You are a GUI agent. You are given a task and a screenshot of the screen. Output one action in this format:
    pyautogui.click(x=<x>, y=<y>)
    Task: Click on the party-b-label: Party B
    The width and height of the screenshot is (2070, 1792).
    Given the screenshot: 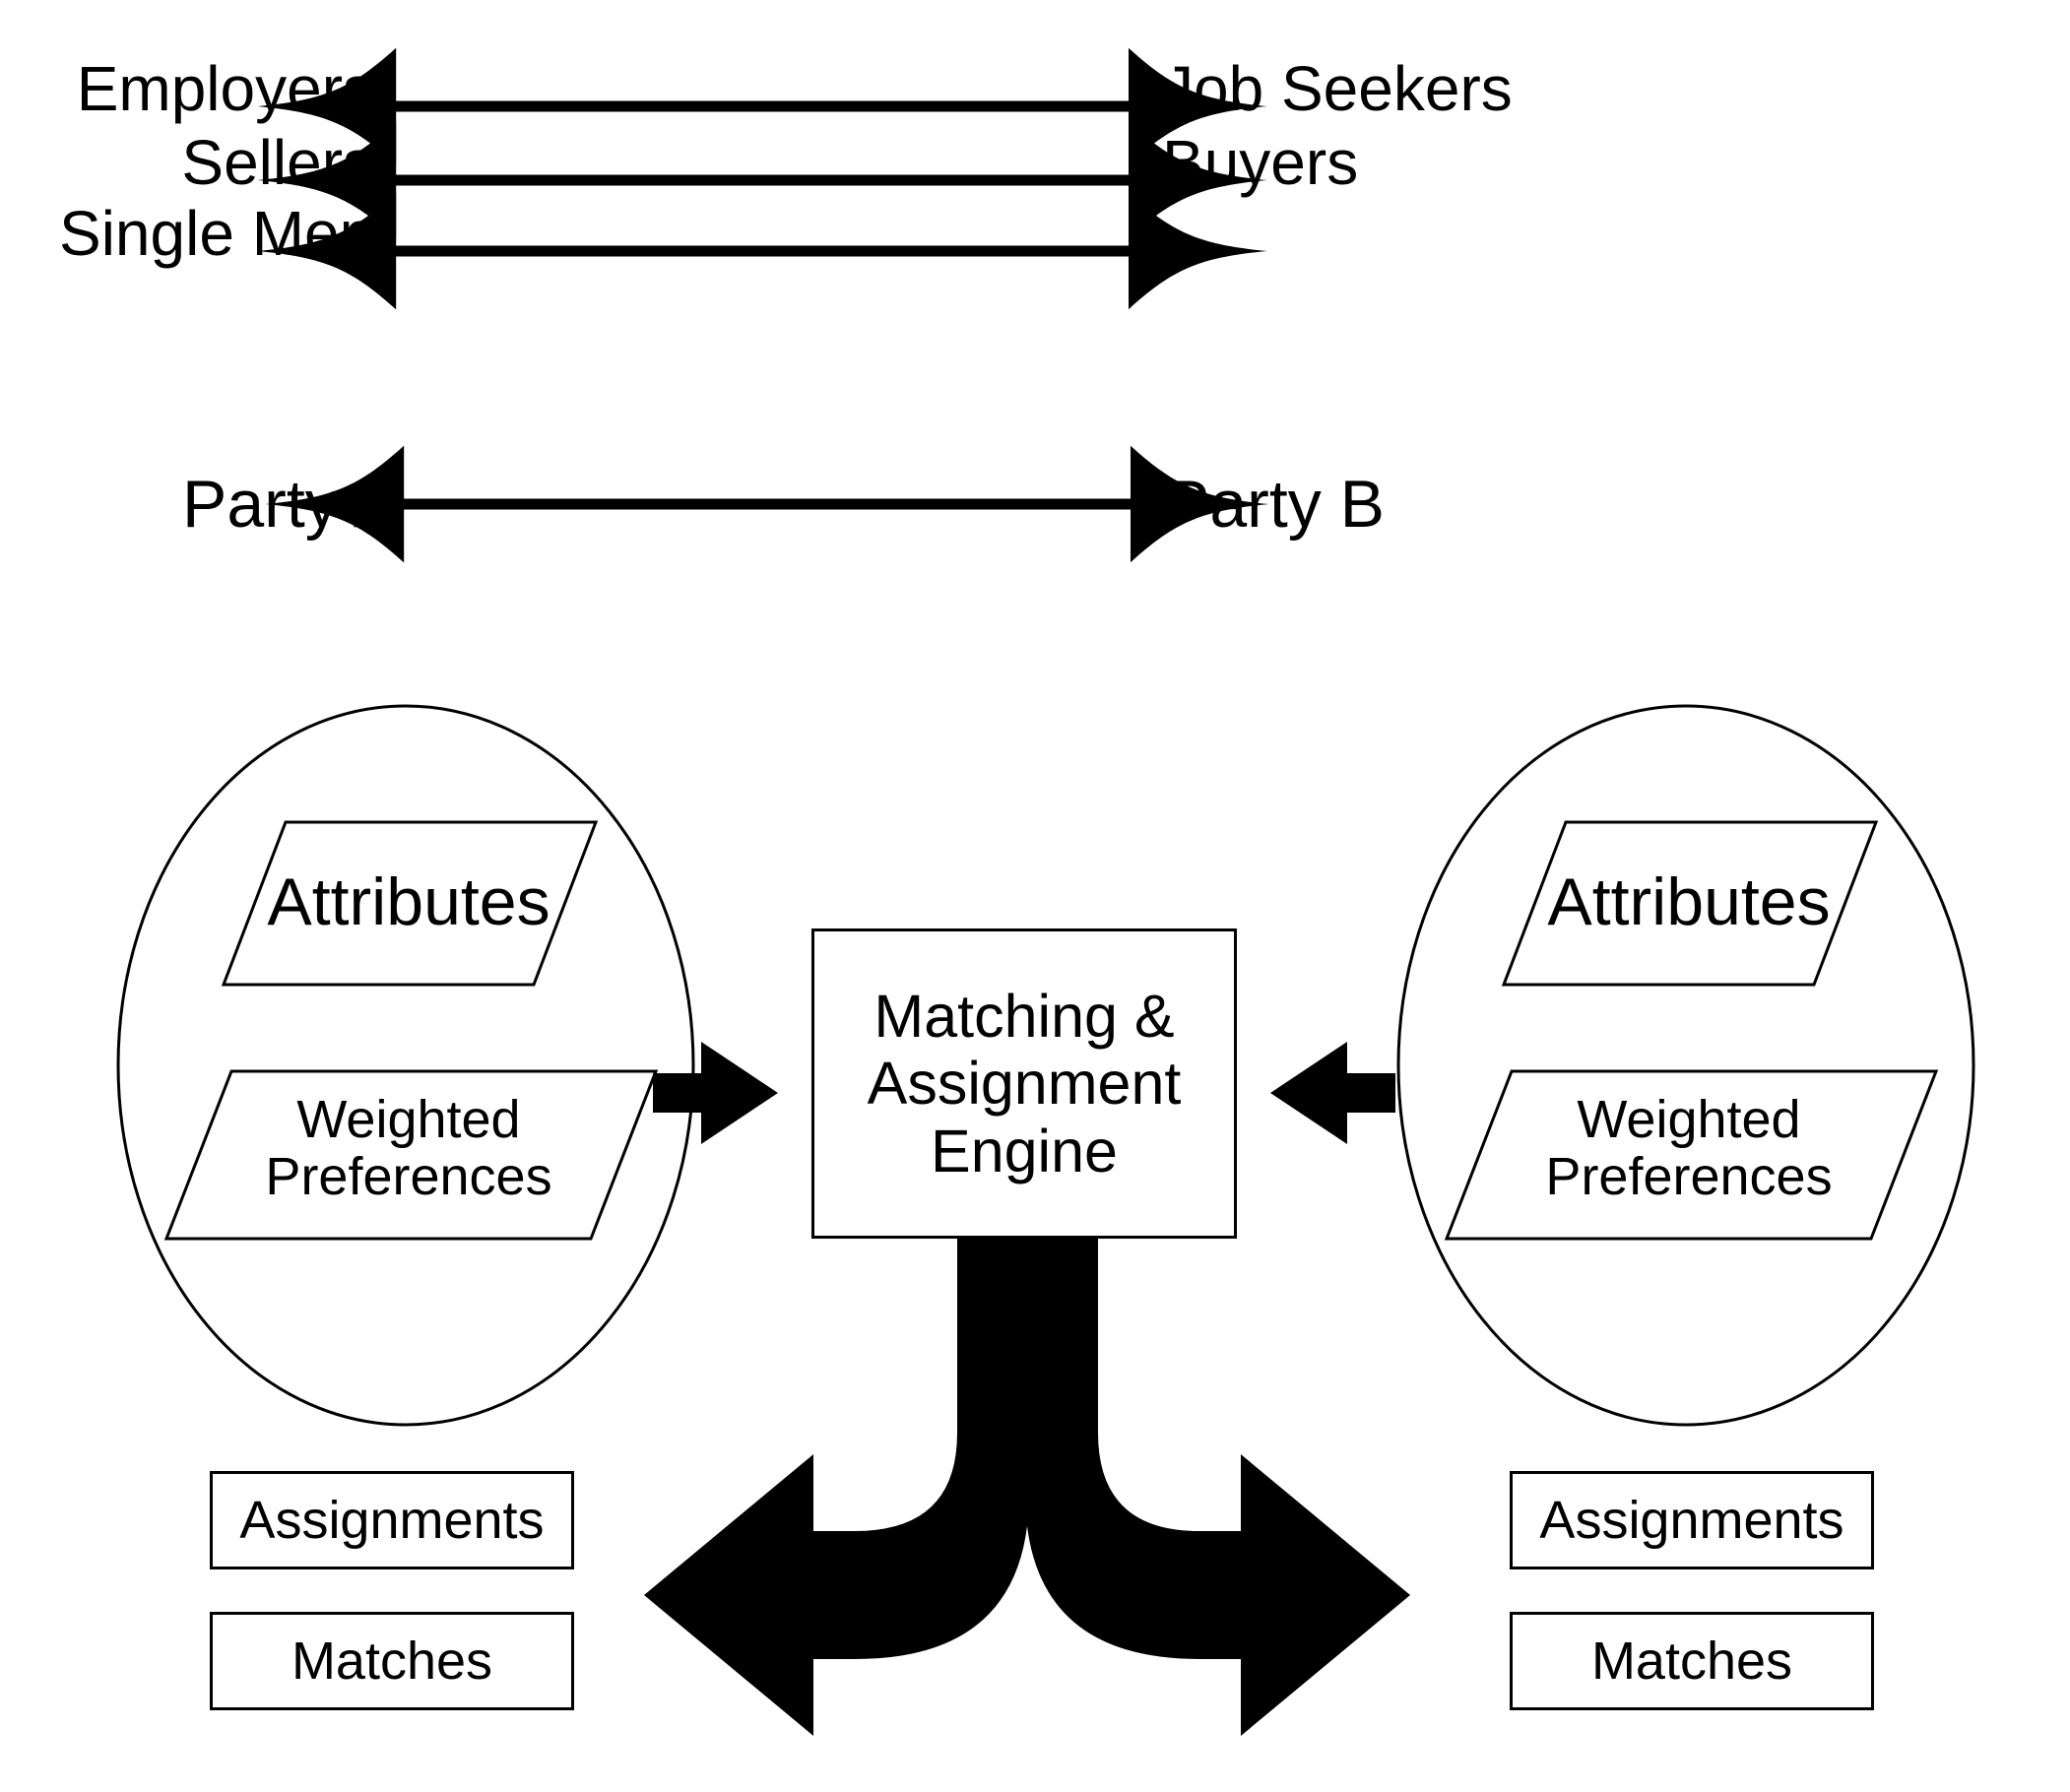 What is the action you would take?
    pyautogui.click(x=1275, y=504)
    